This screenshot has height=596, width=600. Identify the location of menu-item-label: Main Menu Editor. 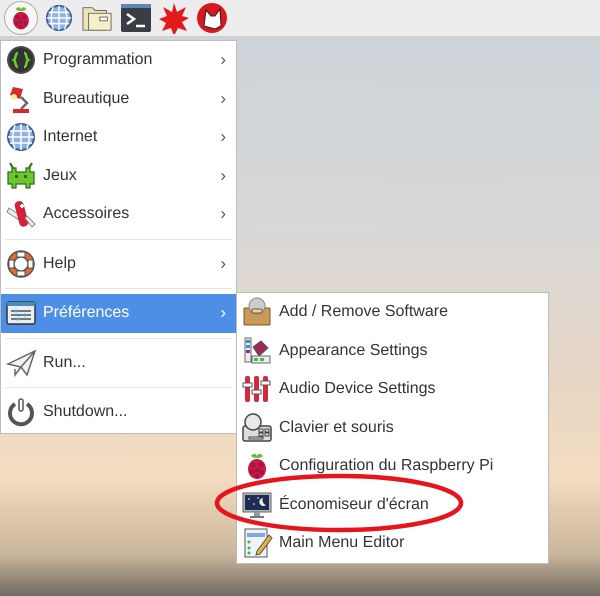
(342, 543).